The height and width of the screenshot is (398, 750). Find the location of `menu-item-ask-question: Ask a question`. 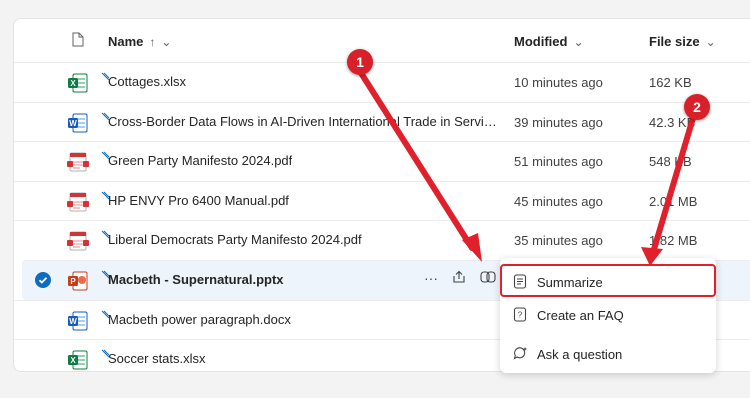

menu-item-ask-question: Ask a question is located at coordinates (608, 354).